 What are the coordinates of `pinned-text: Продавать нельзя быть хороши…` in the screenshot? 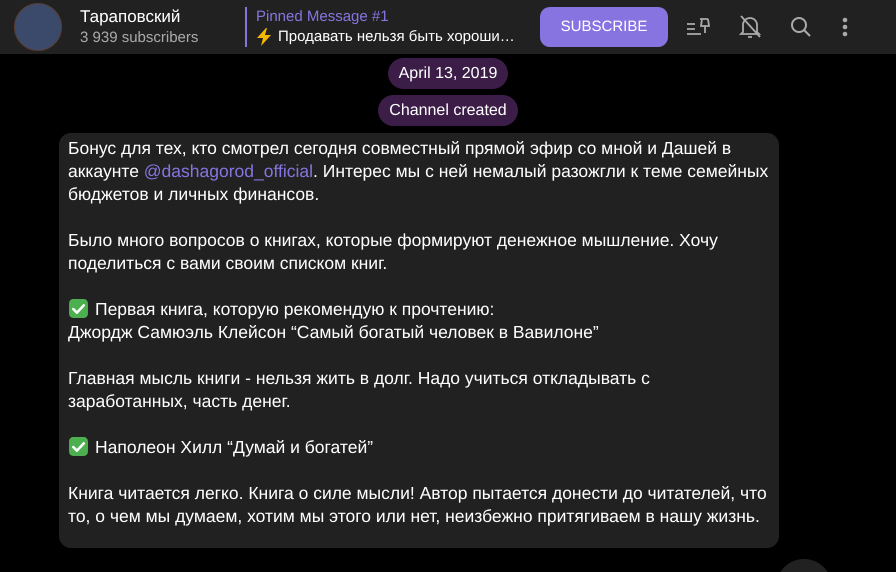 It's located at (396, 37).